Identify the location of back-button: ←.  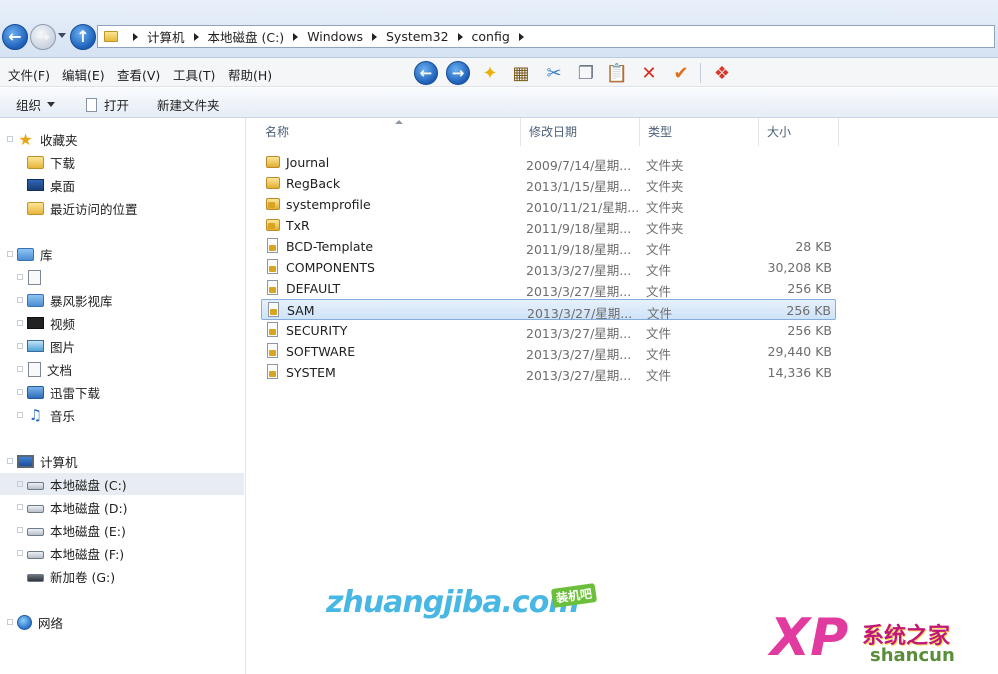
(15, 37).